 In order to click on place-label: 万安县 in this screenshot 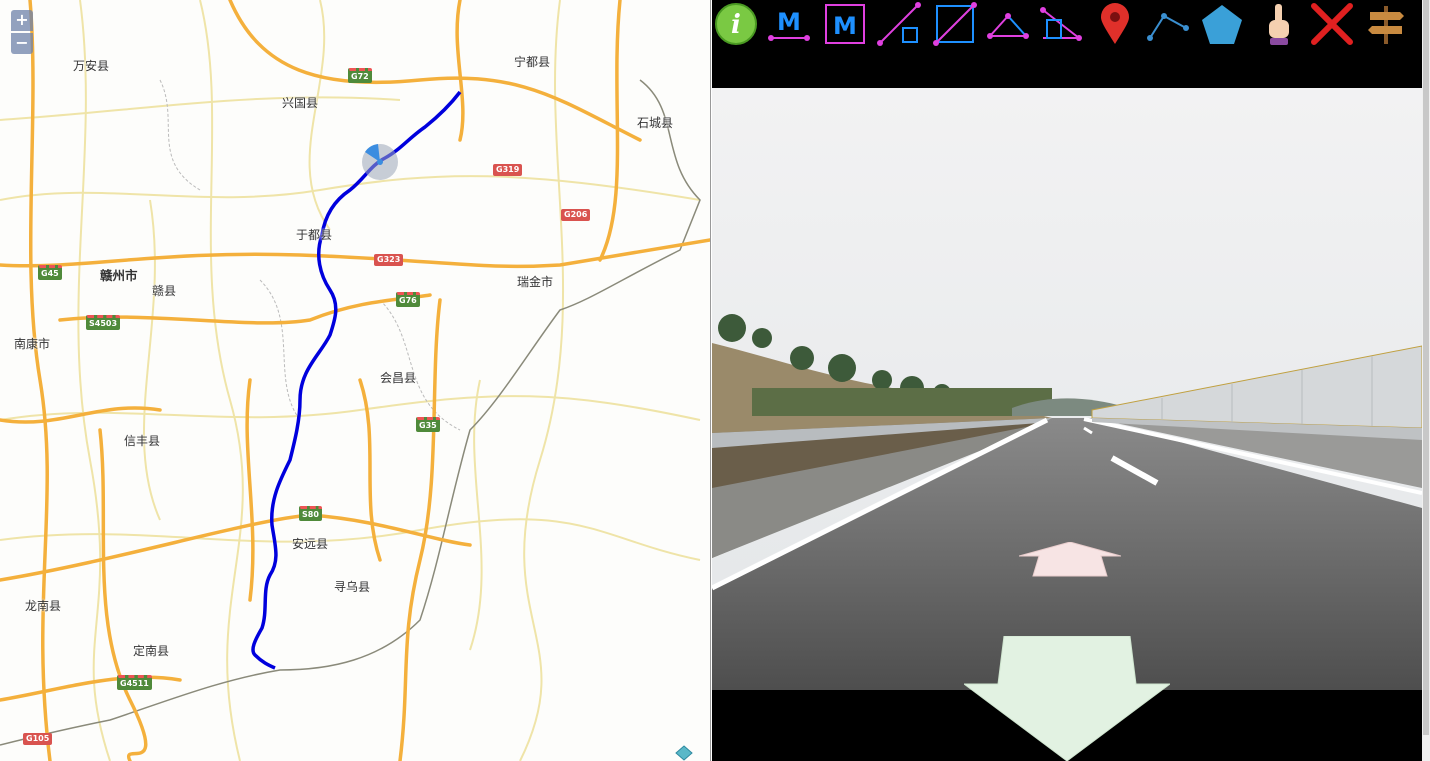, I will do `click(91, 66)`.